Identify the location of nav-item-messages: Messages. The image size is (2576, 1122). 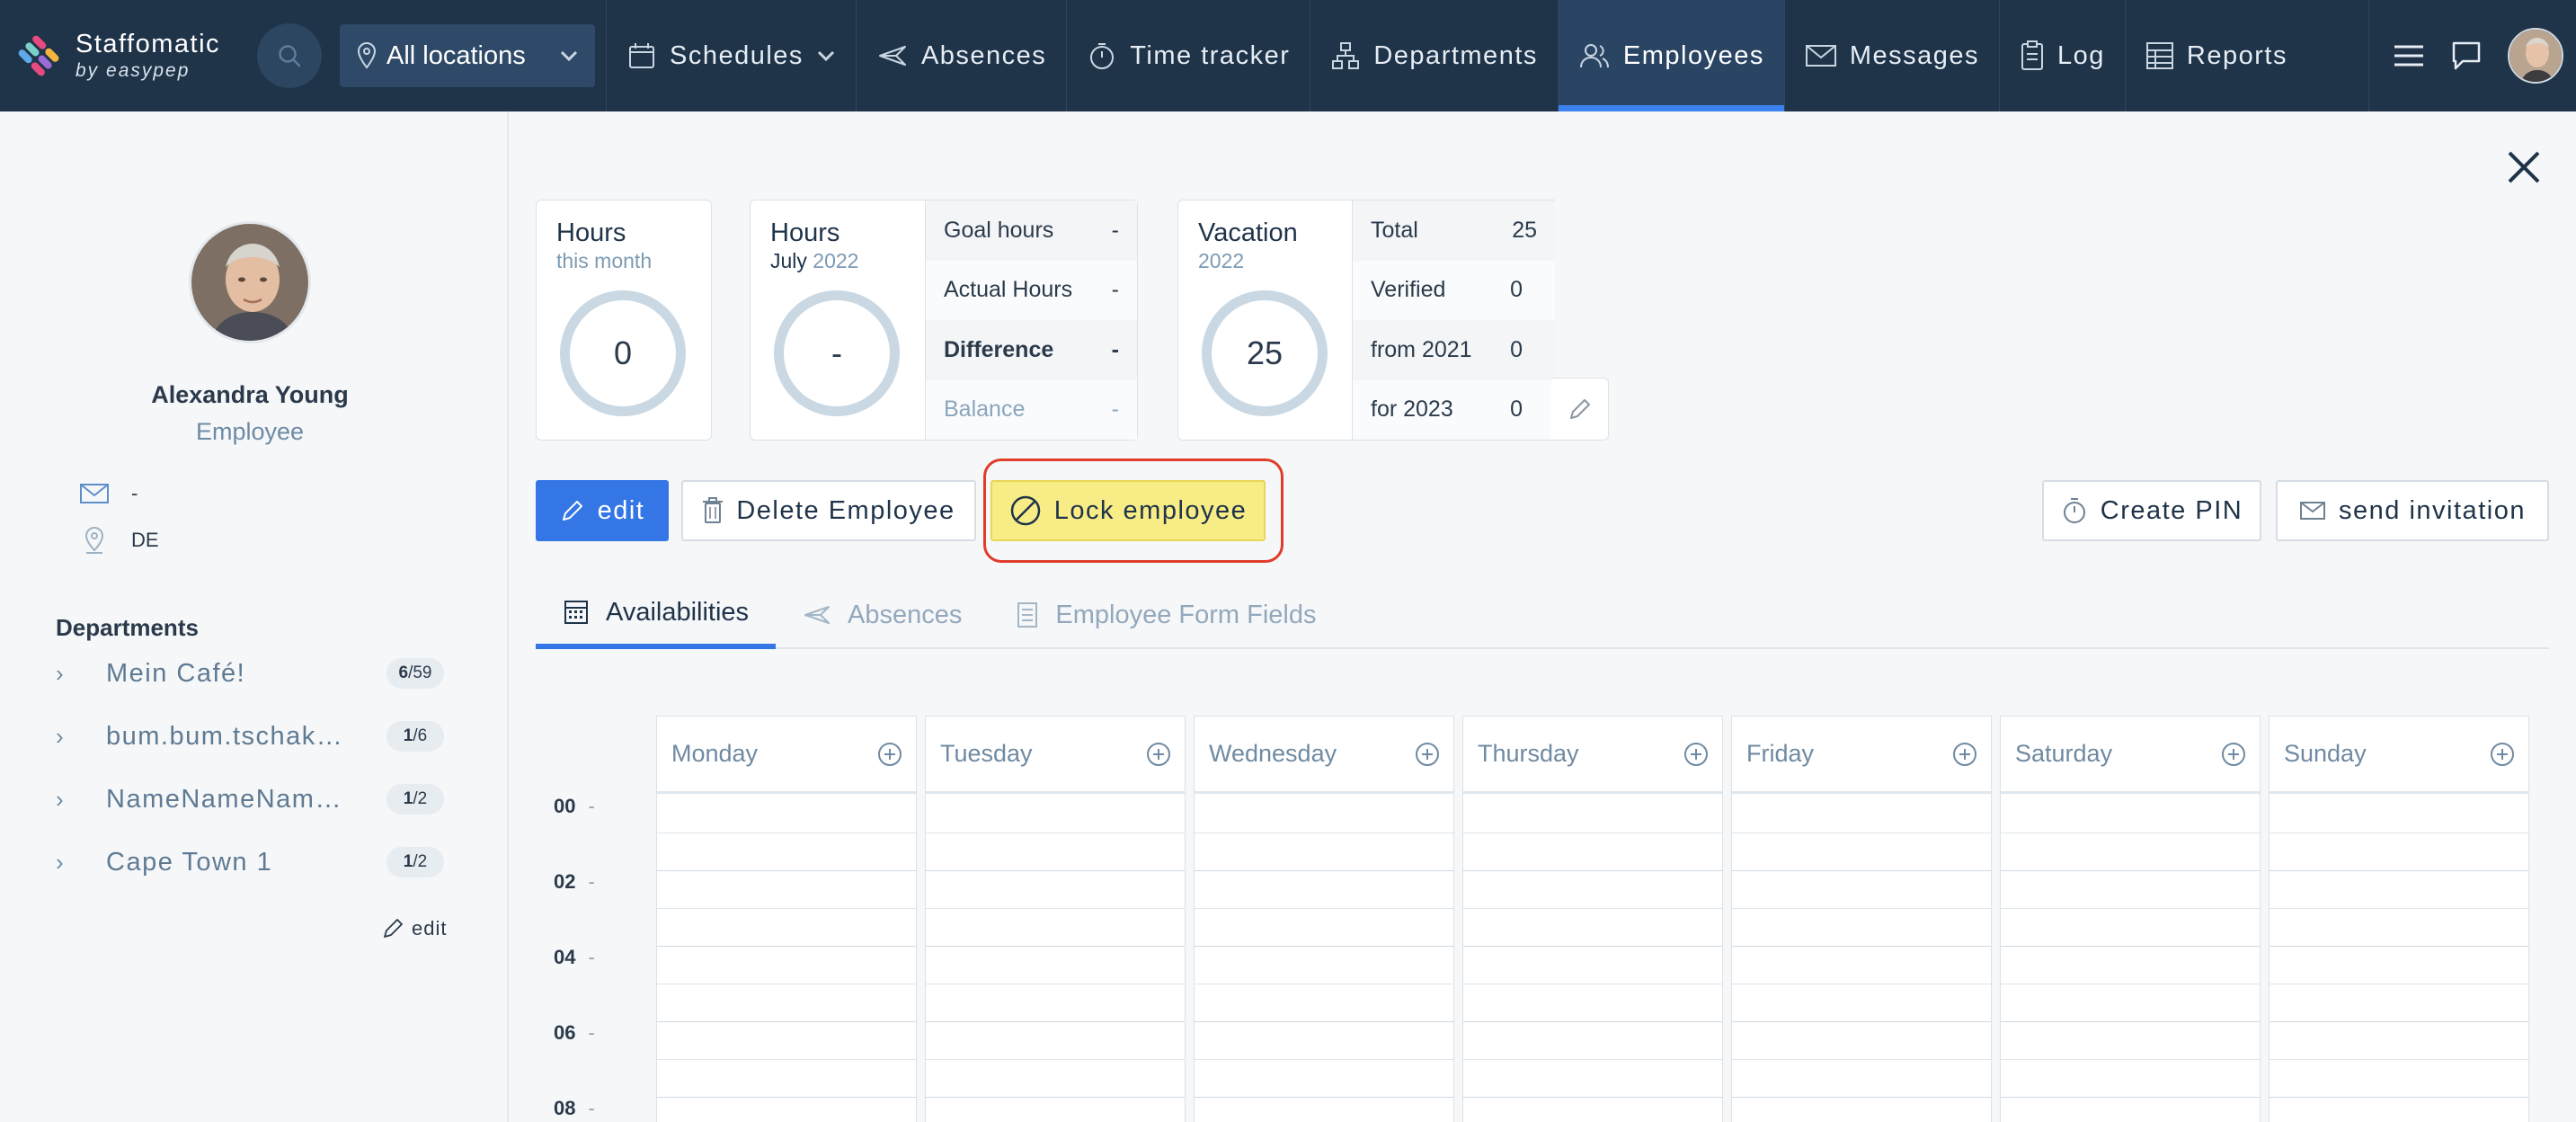
(1891, 55).